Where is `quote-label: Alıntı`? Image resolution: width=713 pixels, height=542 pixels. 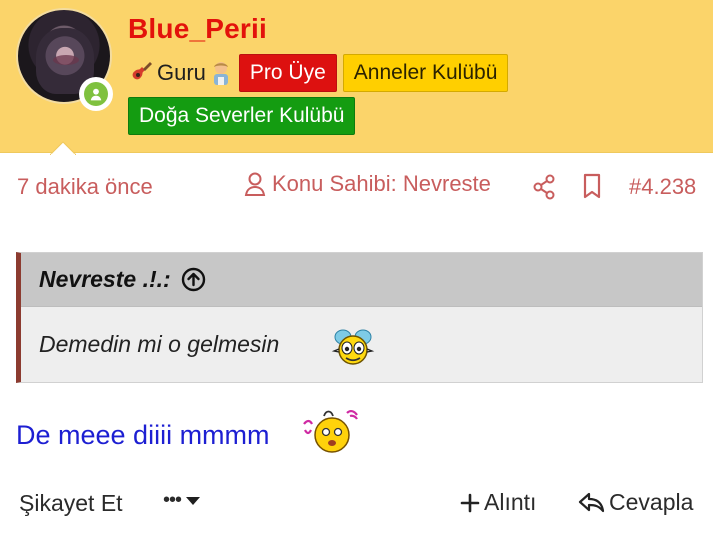 quote-label: Alıntı is located at coordinates (510, 502).